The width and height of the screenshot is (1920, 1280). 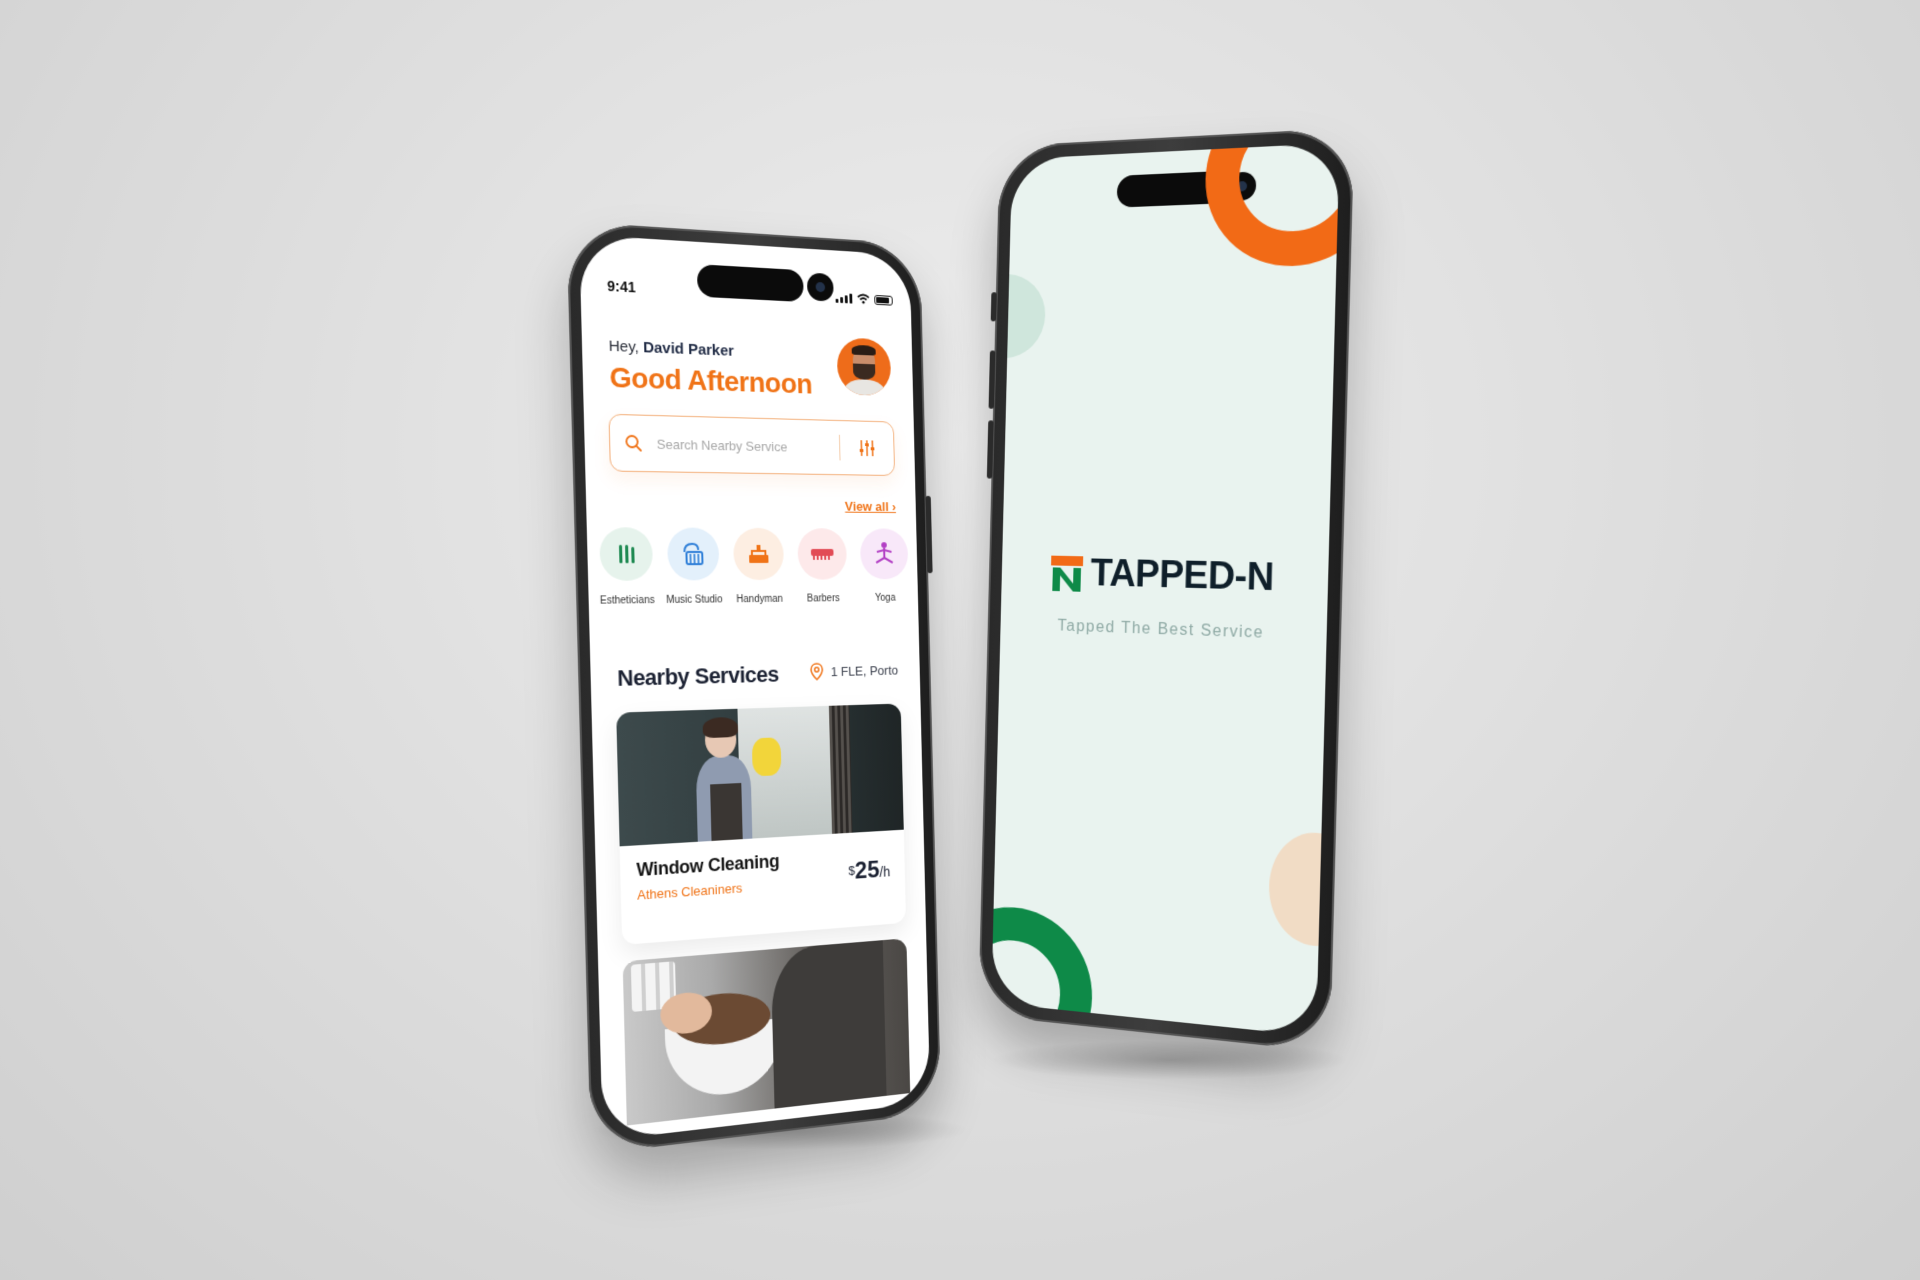 What do you see at coordinates (867, 870) in the screenshot?
I see `price-amount: 25` at bounding box center [867, 870].